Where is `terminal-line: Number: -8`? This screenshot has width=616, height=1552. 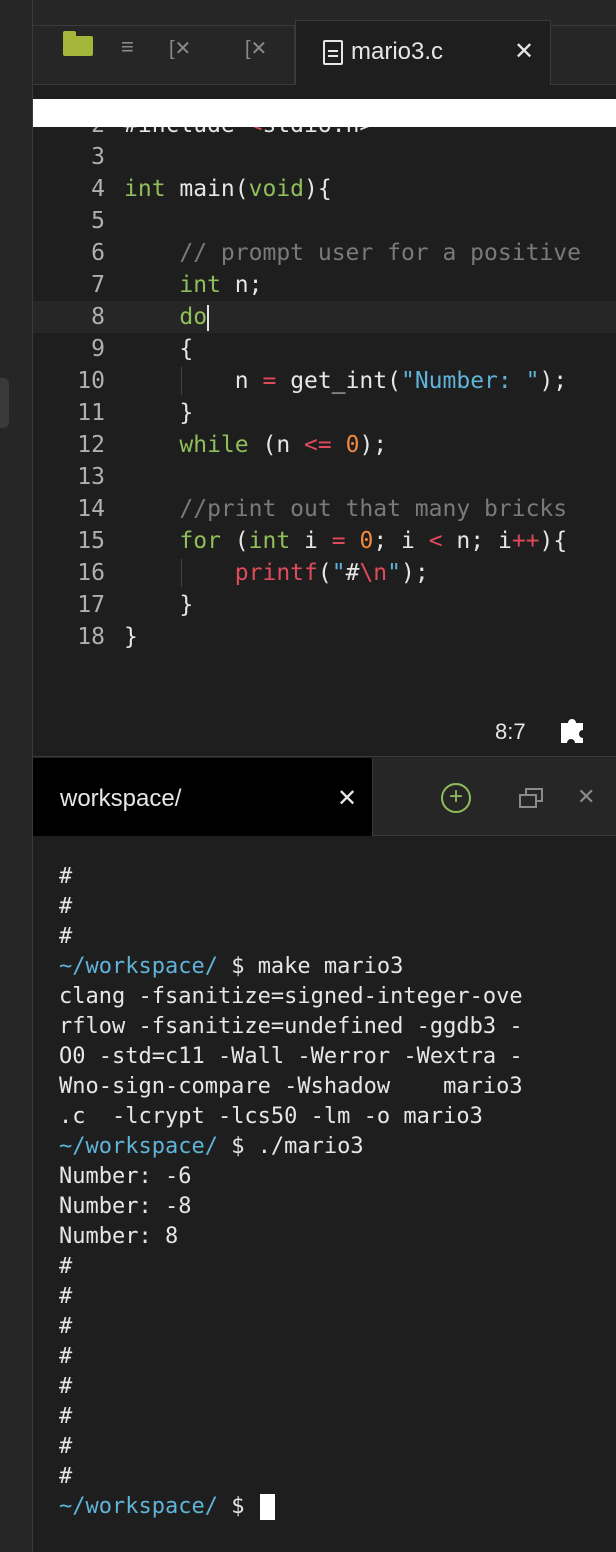 terminal-line: Number: -8 is located at coordinates (125, 1206).